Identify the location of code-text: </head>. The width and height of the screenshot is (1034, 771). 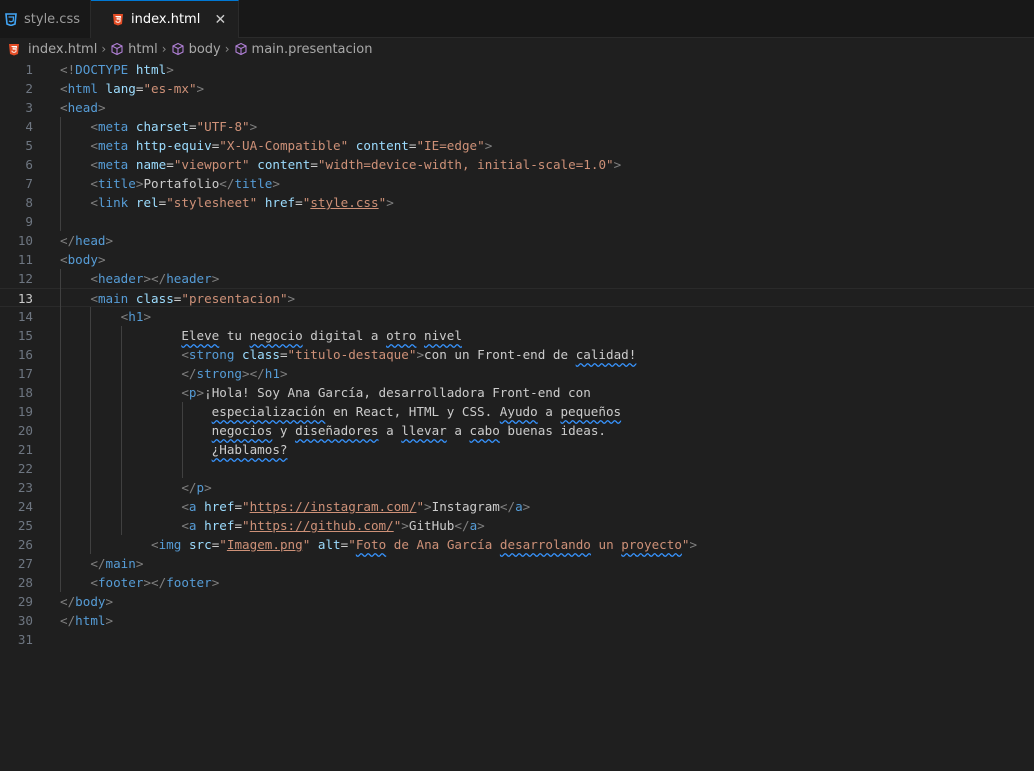
(87, 240).